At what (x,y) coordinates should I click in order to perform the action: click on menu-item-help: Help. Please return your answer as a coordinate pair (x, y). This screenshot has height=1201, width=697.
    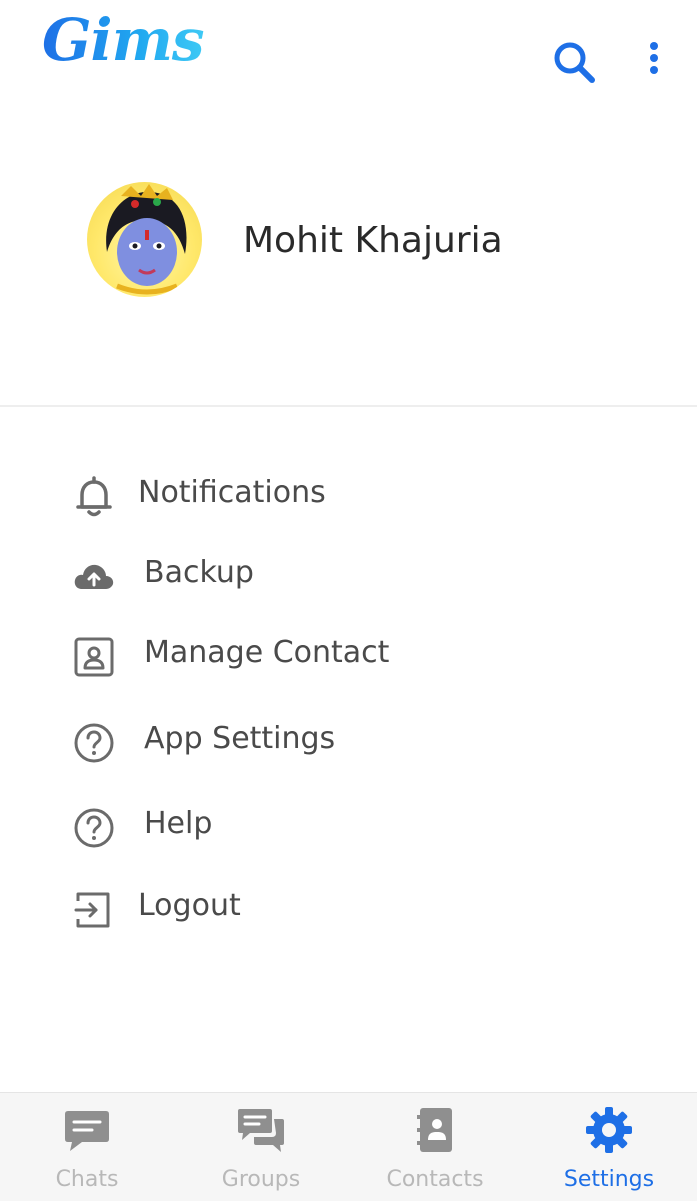
    Looking at the image, I should click on (348, 826).